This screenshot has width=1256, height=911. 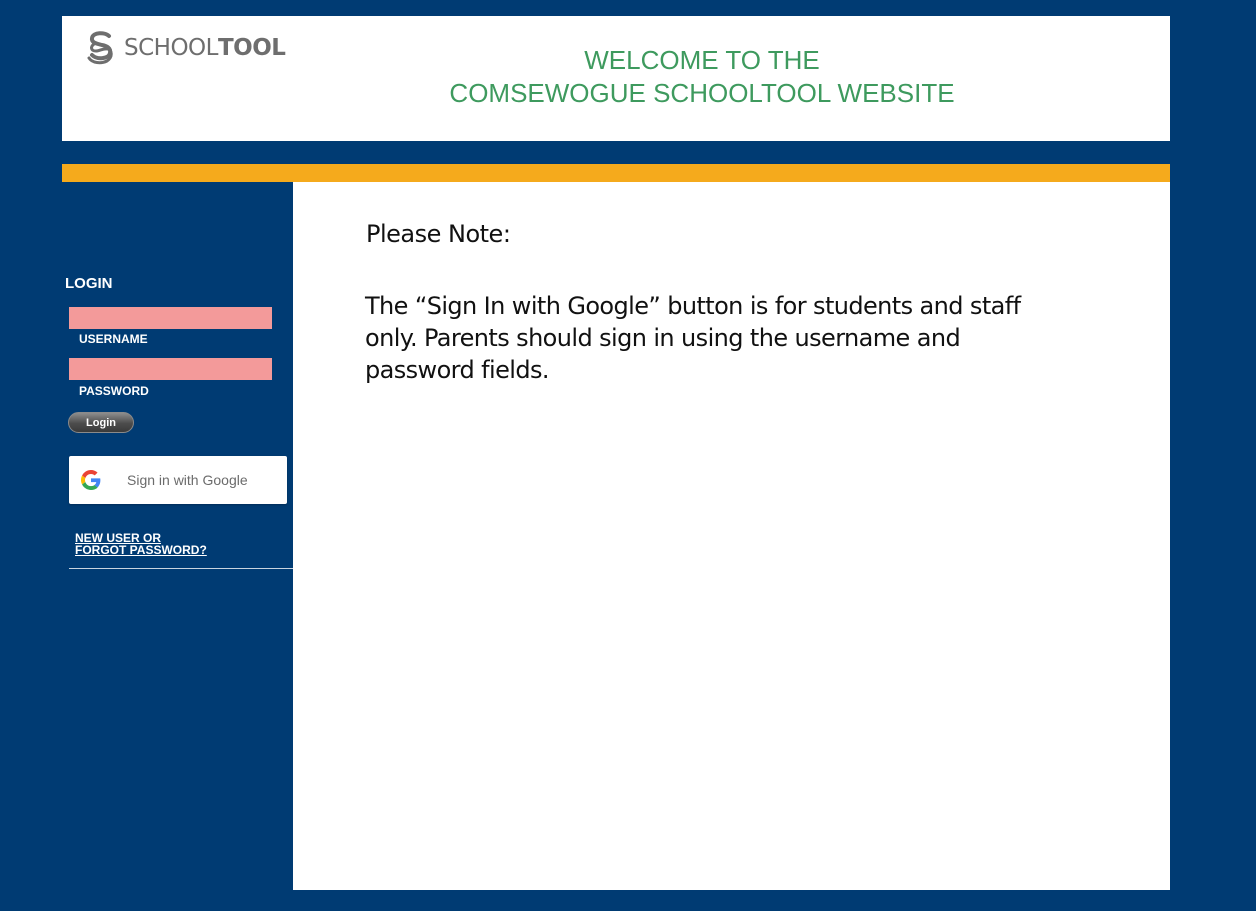 What do you see at coordinates (89, 283) in the screenshot?
I see `login-title: LOGIN` at bounding box center [89, 283].